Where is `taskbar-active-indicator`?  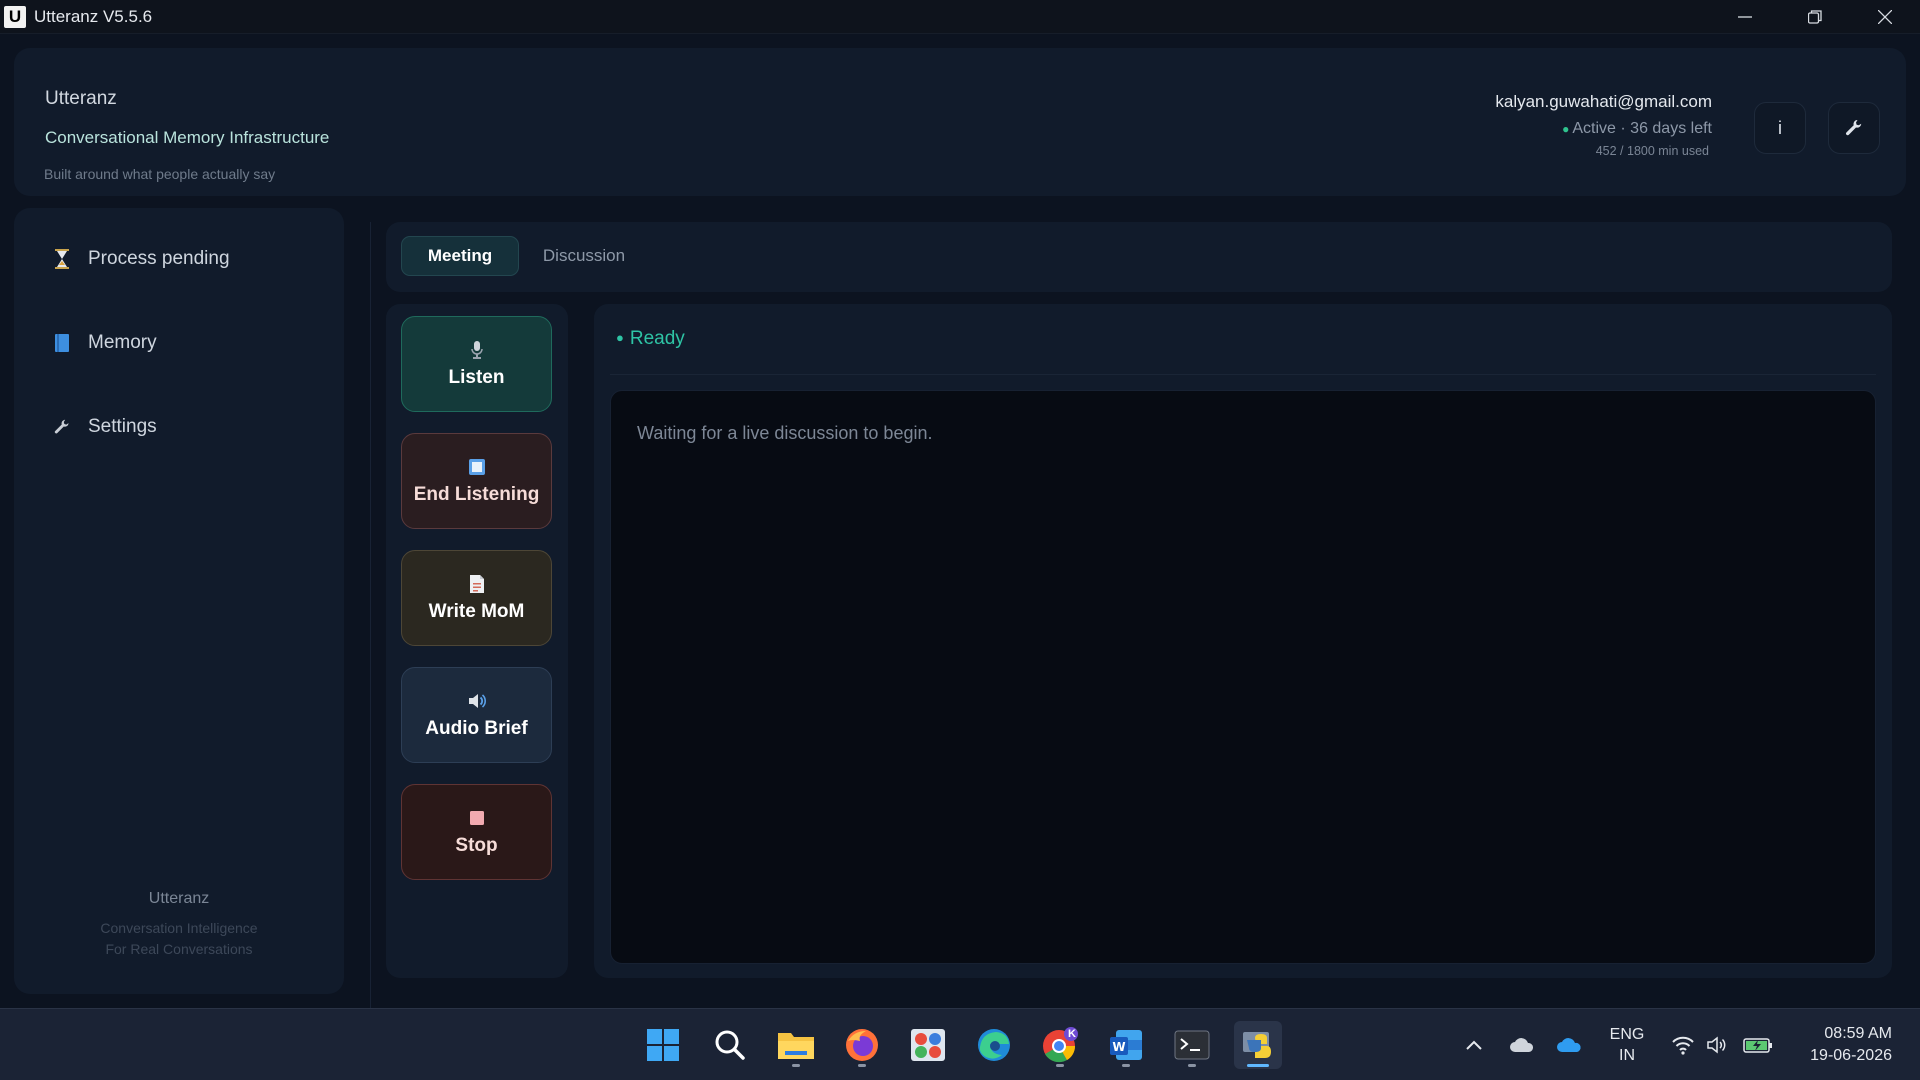
taskbar-active-indicator is located at coordinates (1258, 1065).